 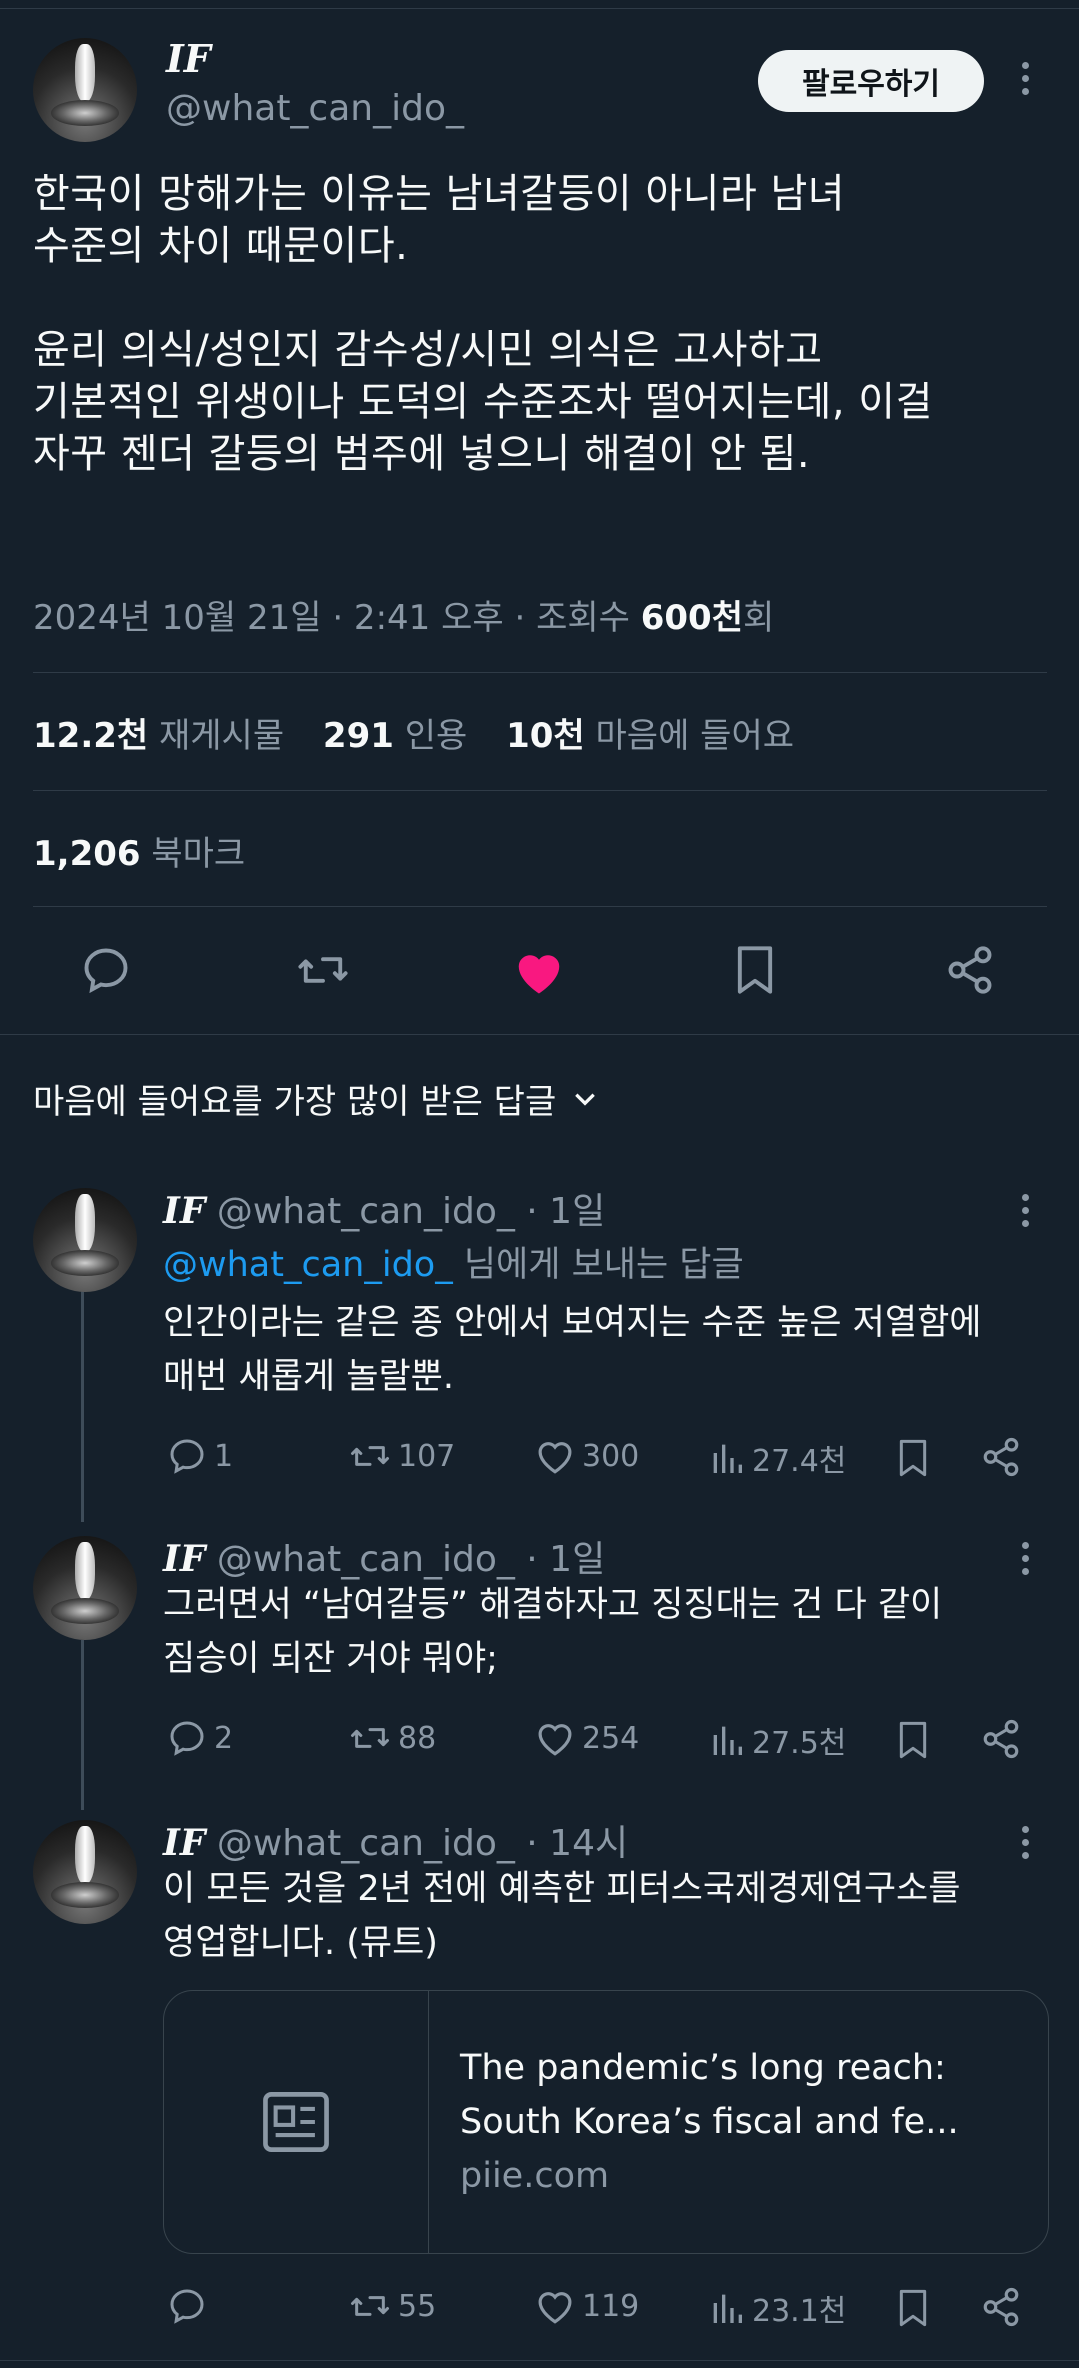 I want to click on timestamp-row: 2024년 10월 21일 · 2:41 오후 · 조회수 600천회, so click(x=403, y=614).